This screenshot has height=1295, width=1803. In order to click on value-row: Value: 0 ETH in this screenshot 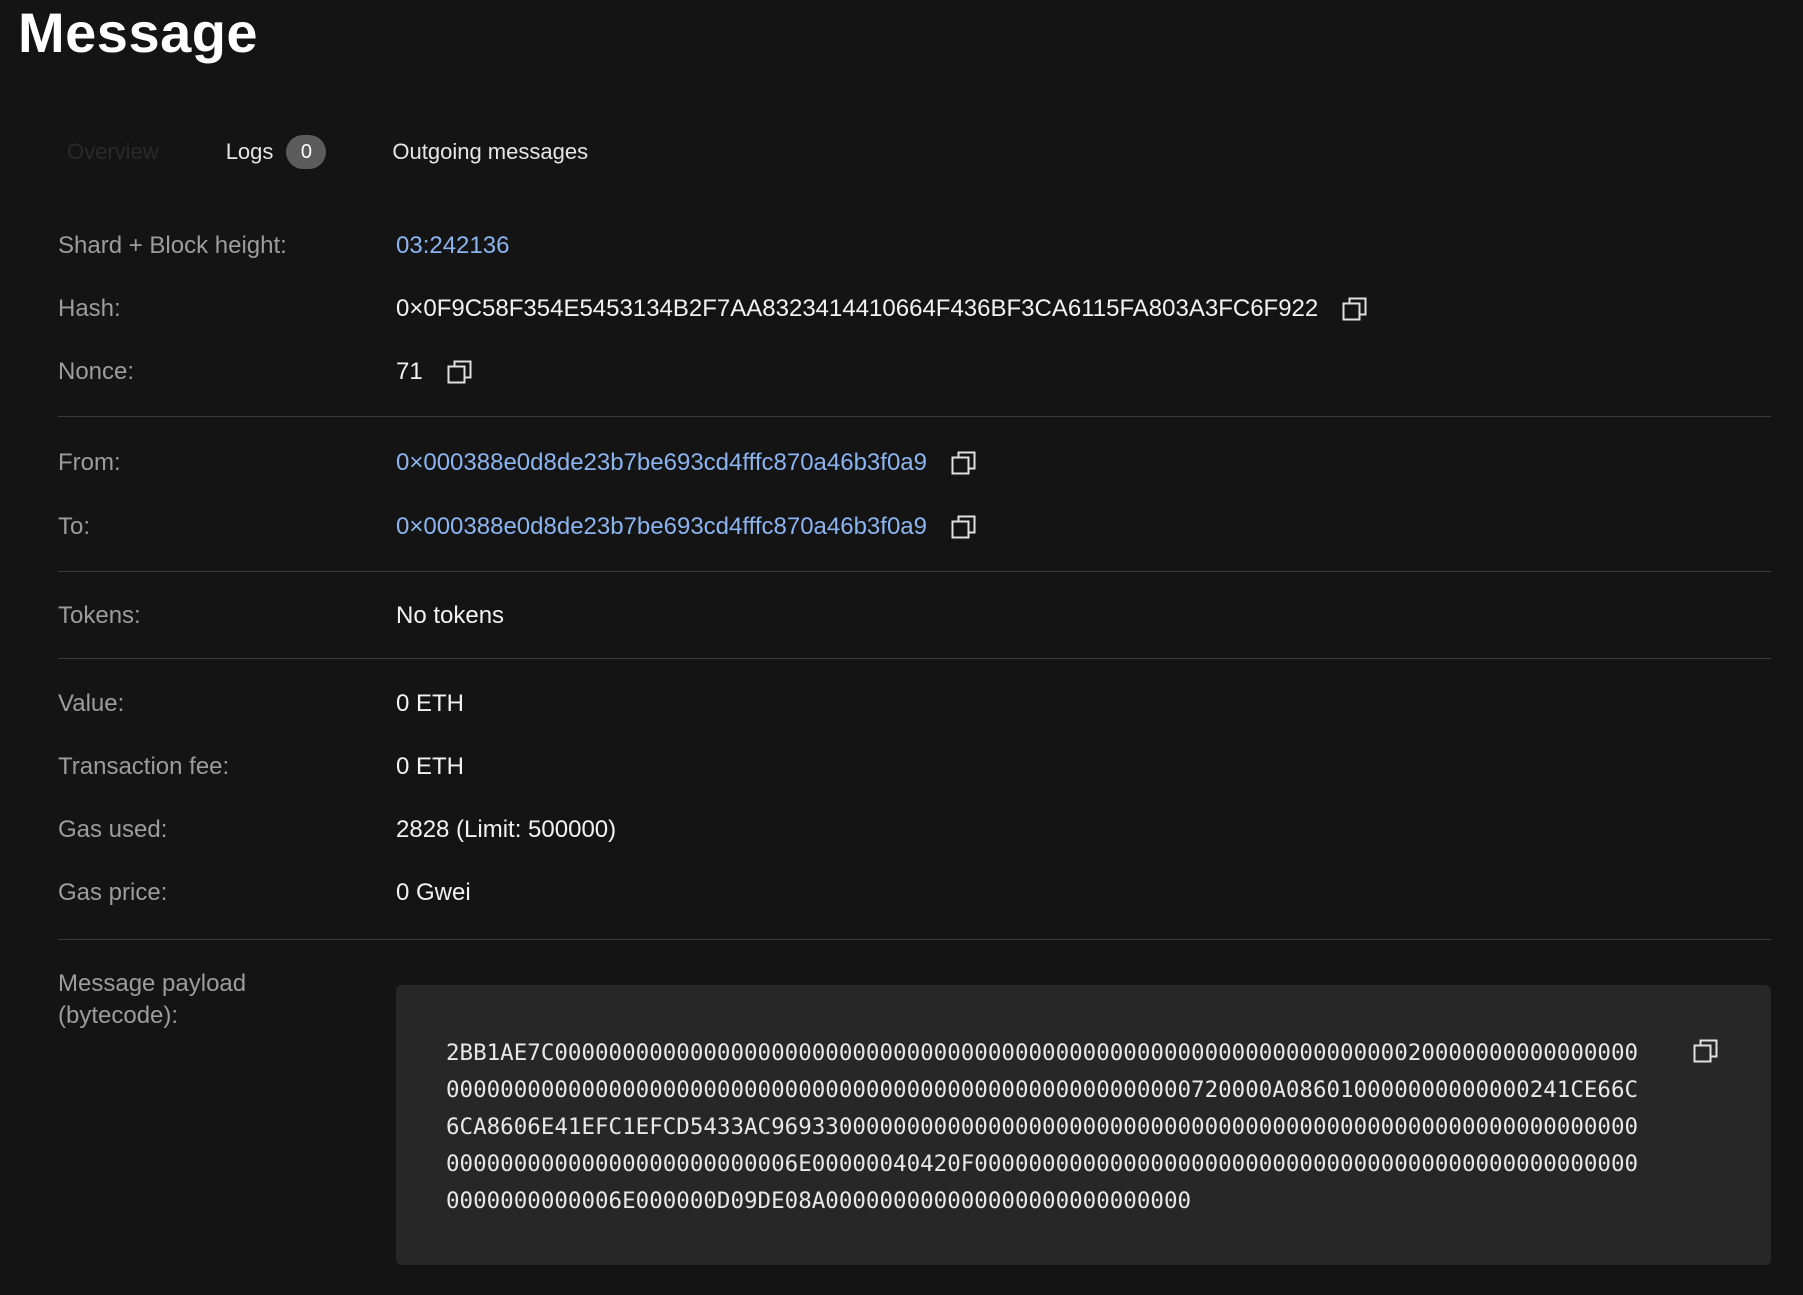, I will do `click(914, 704)`.